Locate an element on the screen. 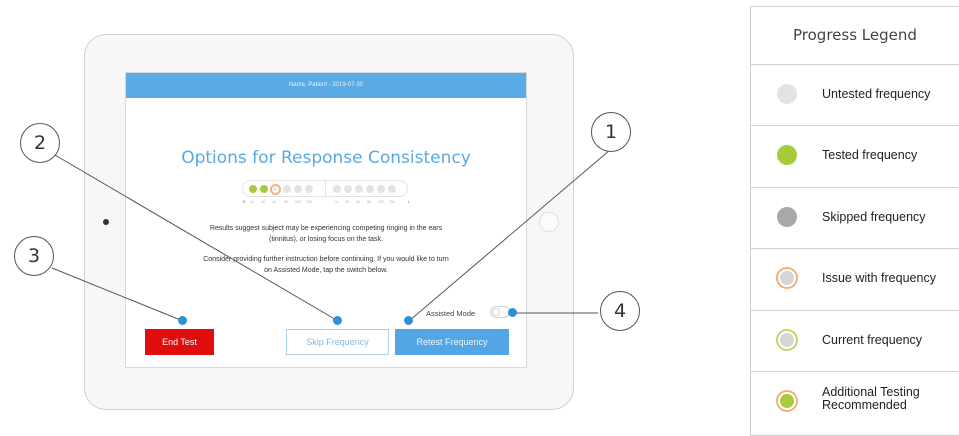  legend-row: Issue with frequency is located at coordinates (855, 278).